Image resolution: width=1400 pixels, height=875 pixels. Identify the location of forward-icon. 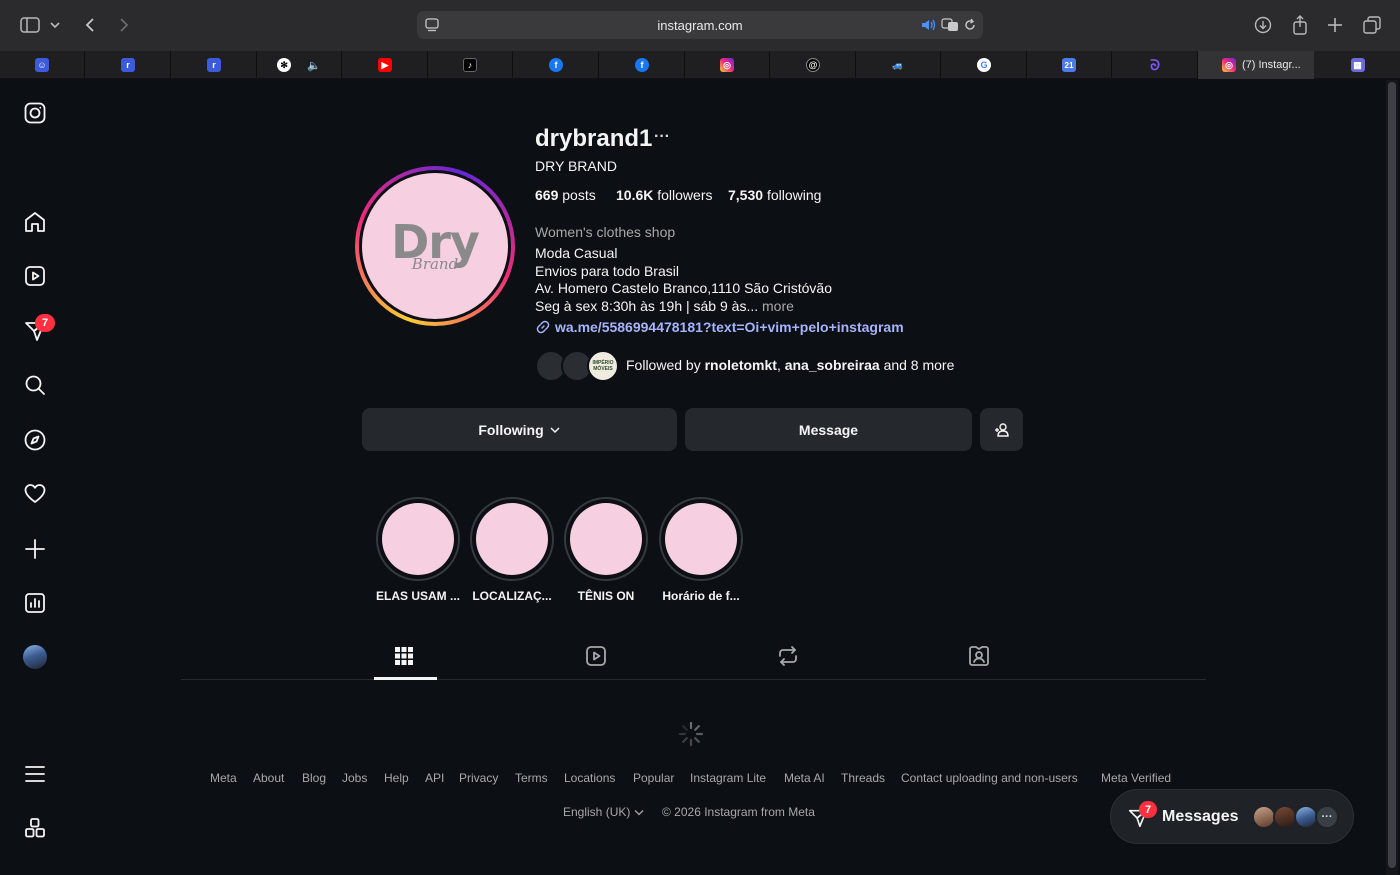
(124, 25).